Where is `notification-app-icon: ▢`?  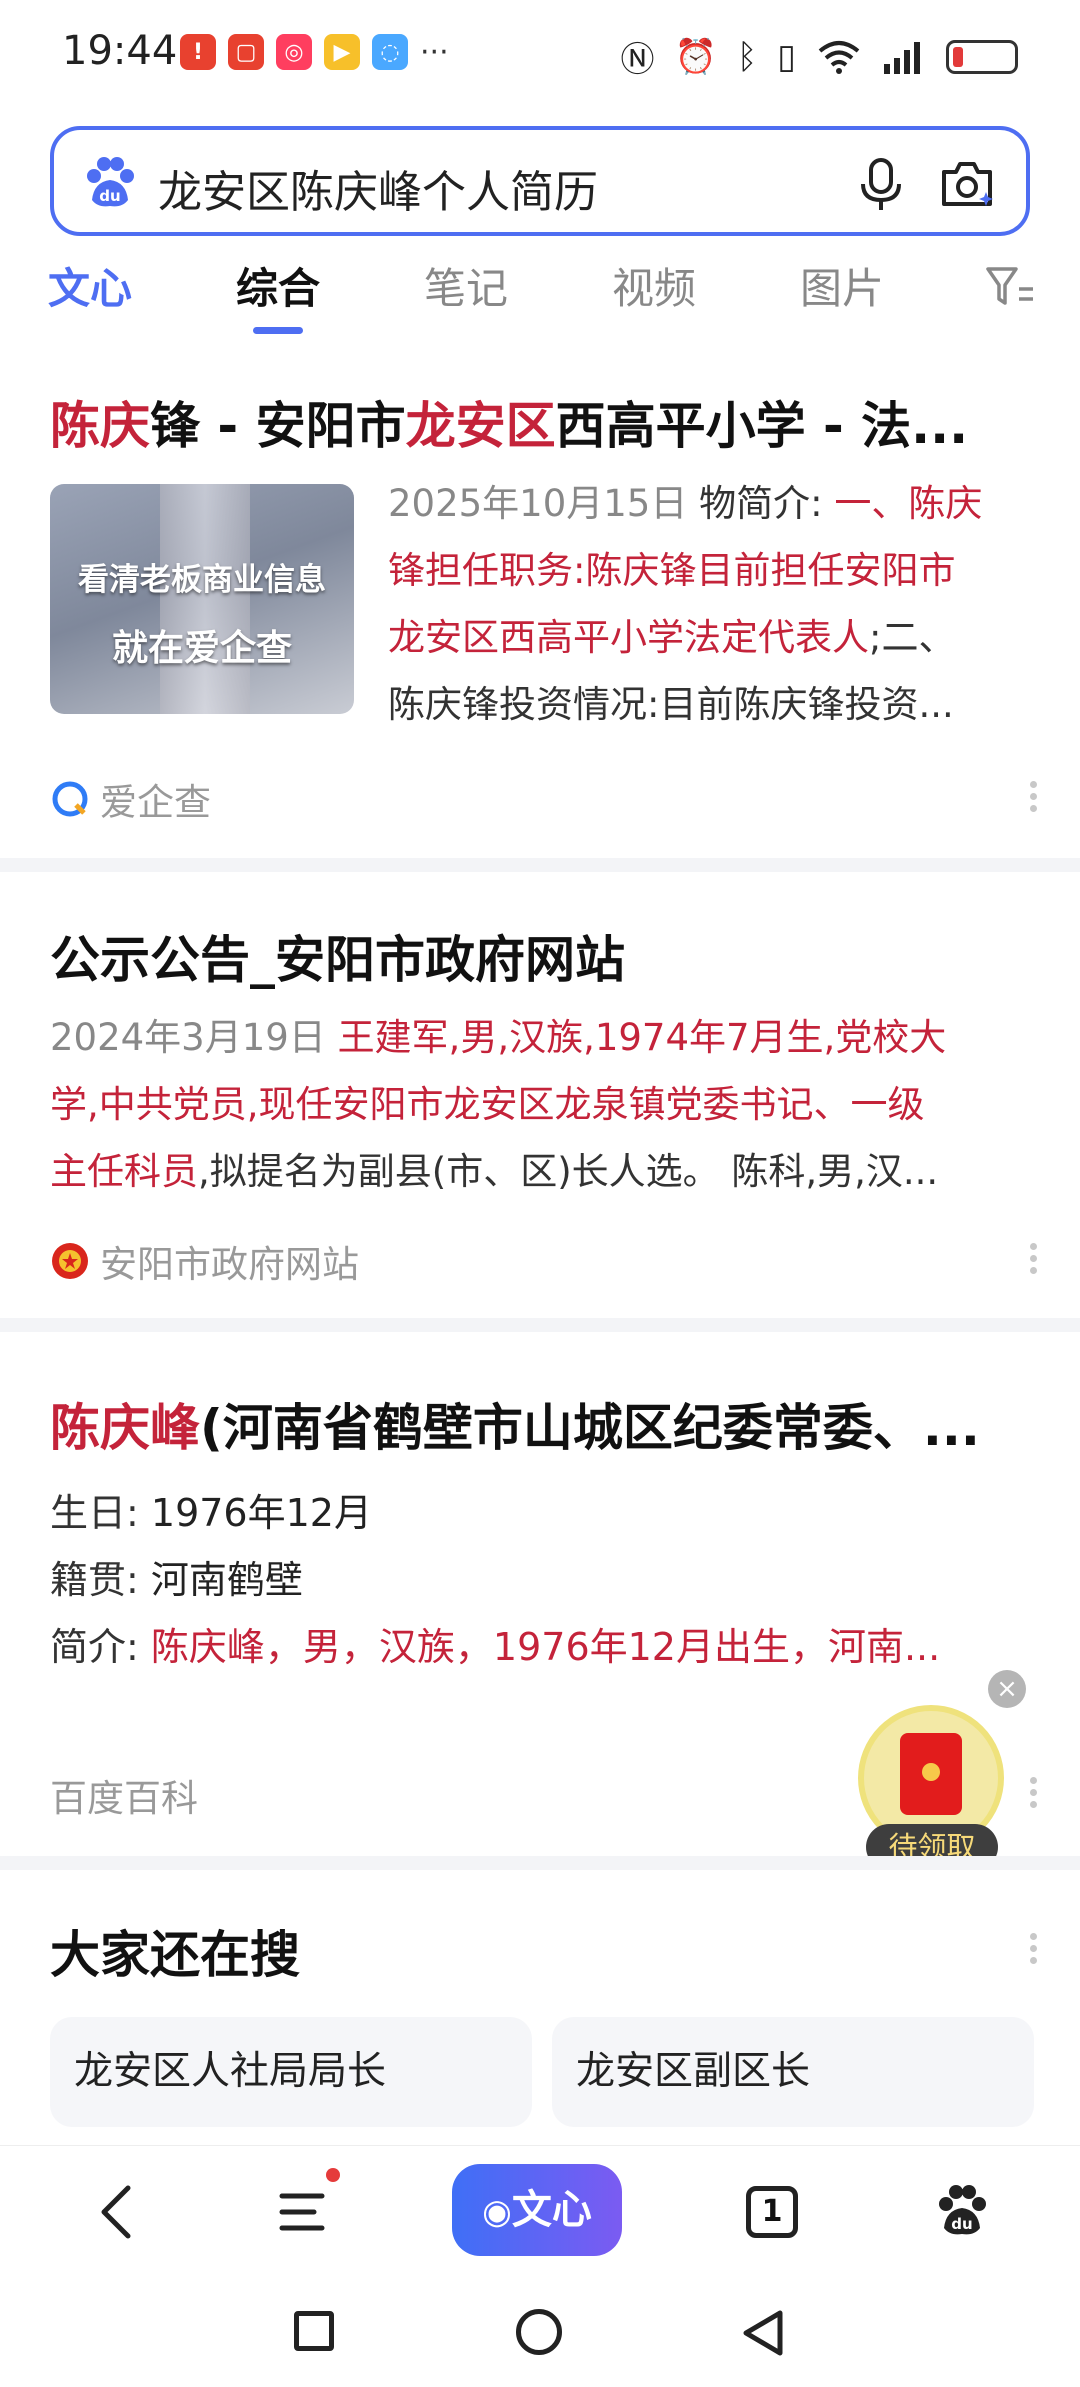
notification-app-icon: ▢ is located at coordinates (246, 52).